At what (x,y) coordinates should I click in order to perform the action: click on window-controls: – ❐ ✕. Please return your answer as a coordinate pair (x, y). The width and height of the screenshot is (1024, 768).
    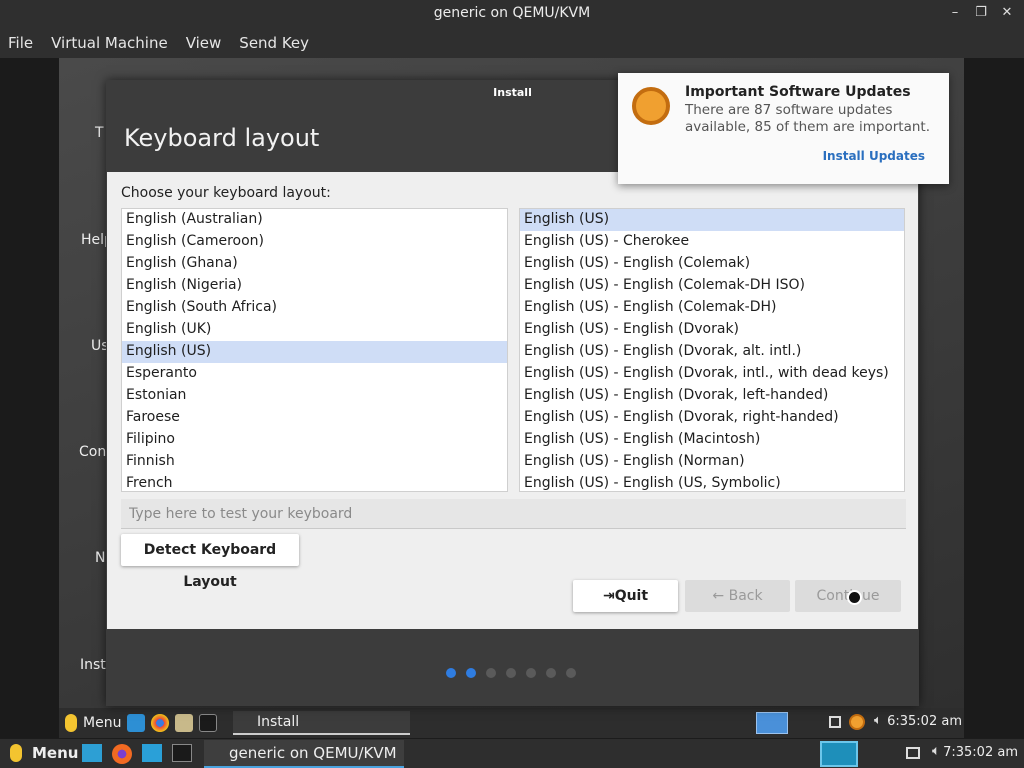
    Looking at the image, I should click on (981, 13).